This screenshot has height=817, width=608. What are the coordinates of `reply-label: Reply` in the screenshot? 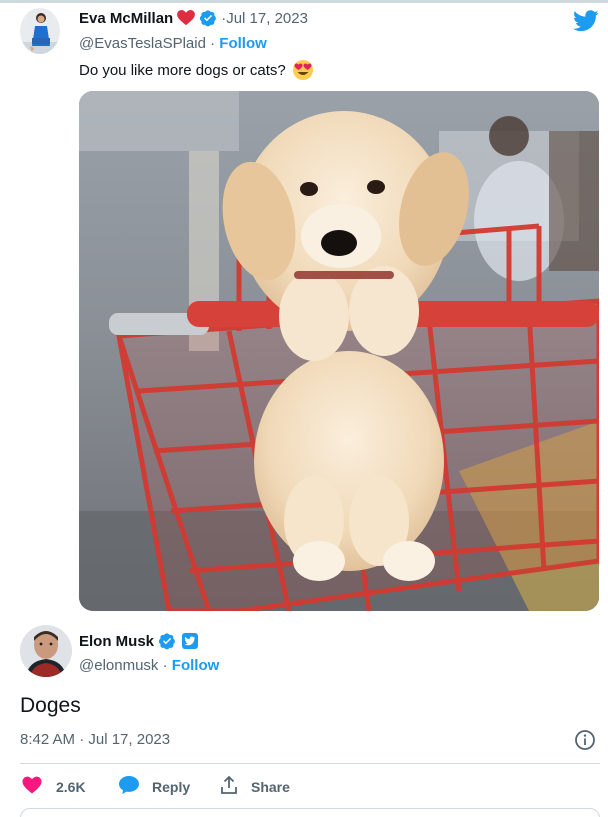 It's located at (171, 787).